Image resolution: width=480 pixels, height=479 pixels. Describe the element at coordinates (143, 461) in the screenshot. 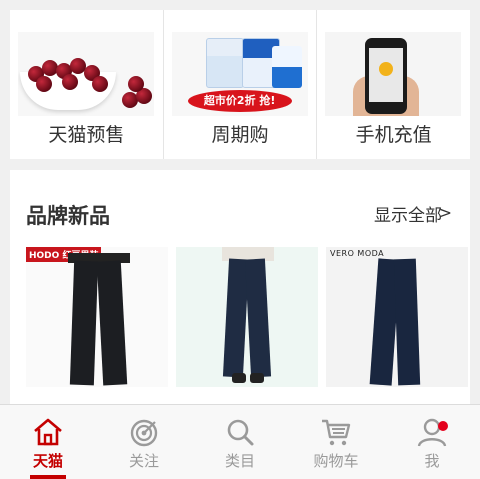

I see `tab-label: 关注` at that location.